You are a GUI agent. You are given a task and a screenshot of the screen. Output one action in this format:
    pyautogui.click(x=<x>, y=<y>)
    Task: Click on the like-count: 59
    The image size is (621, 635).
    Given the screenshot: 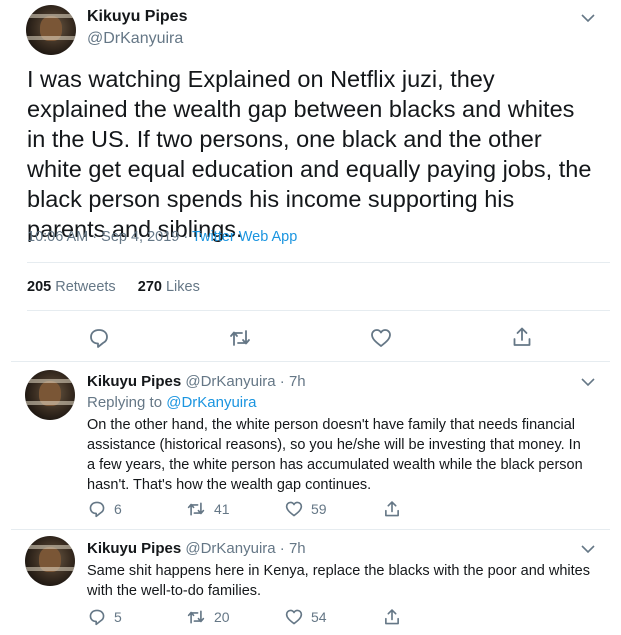 What is the action you would take?
    pyautogui.click(x=319, y=509)
    